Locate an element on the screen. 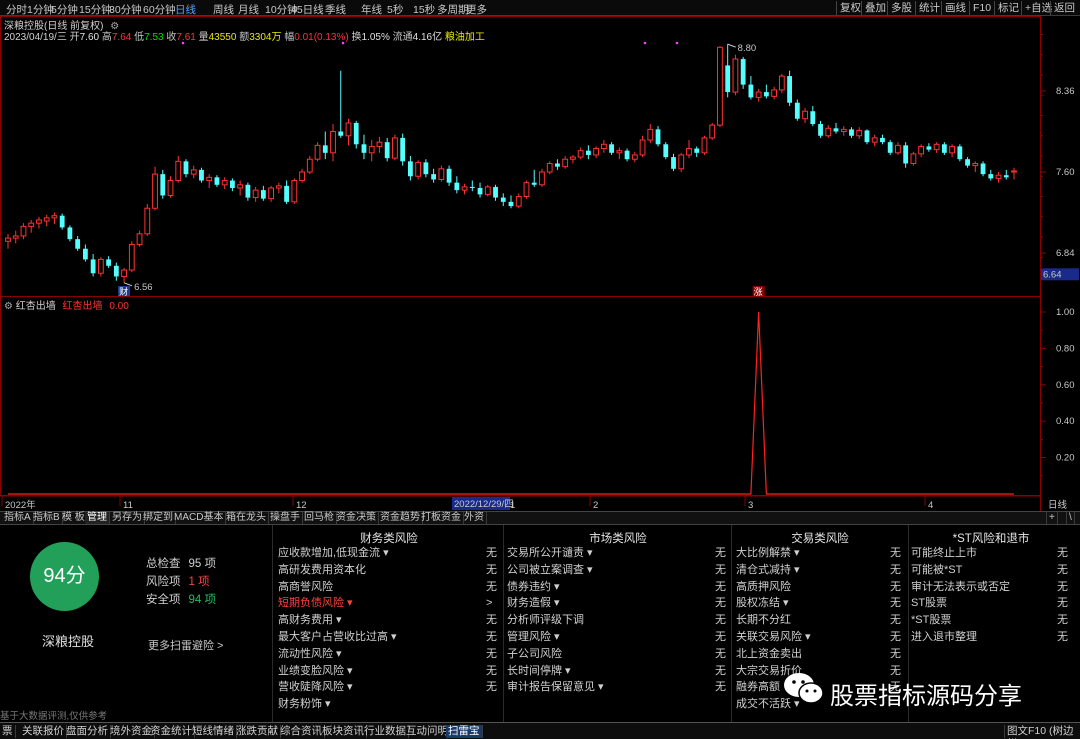 Image resolution: width=1080 pixels, height=739 pixels. risk-item: 交易所公开谴责 ▾ is located at coordinates (550, 553).